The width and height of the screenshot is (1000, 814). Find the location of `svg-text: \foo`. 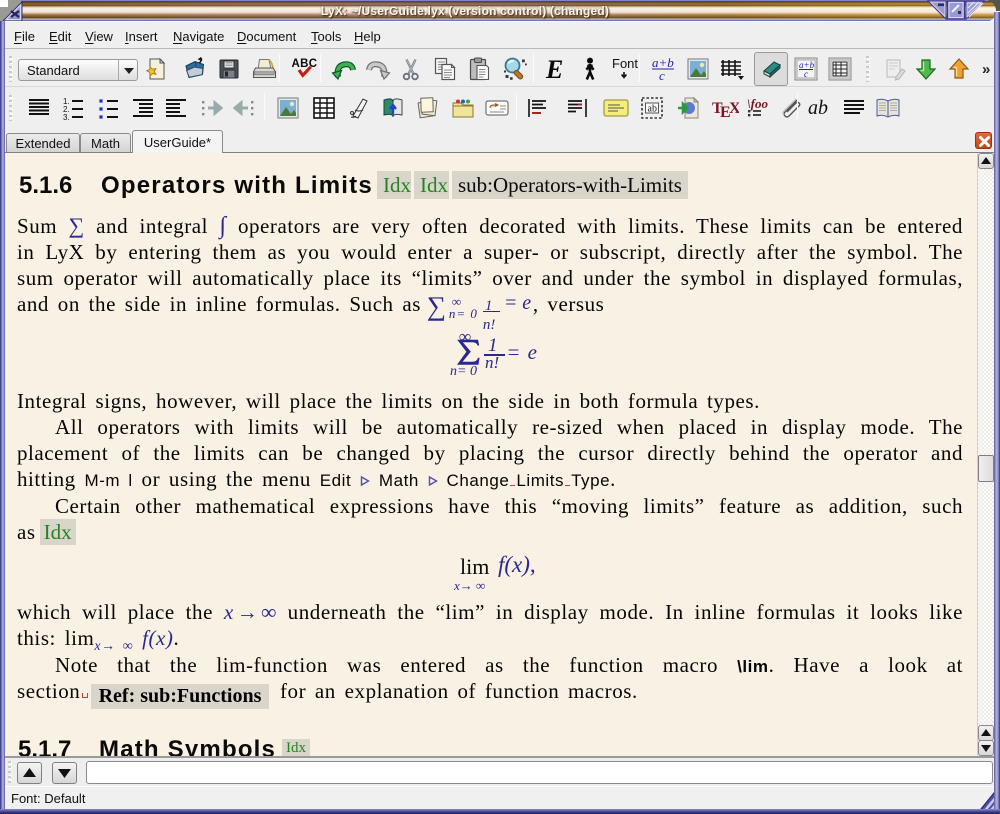

svg-text: \foo is located at coordinates (757, 103).